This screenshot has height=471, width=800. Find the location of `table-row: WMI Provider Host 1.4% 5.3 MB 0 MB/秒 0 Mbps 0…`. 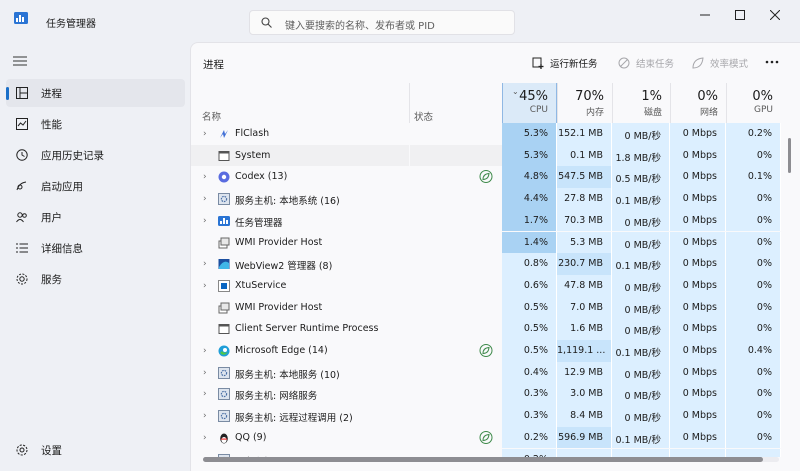

table-row: WMI Provider Host 1.4% 5.3 MB 0 MB/秒 0 Mbps 0… is located at coordinates (486, 242).